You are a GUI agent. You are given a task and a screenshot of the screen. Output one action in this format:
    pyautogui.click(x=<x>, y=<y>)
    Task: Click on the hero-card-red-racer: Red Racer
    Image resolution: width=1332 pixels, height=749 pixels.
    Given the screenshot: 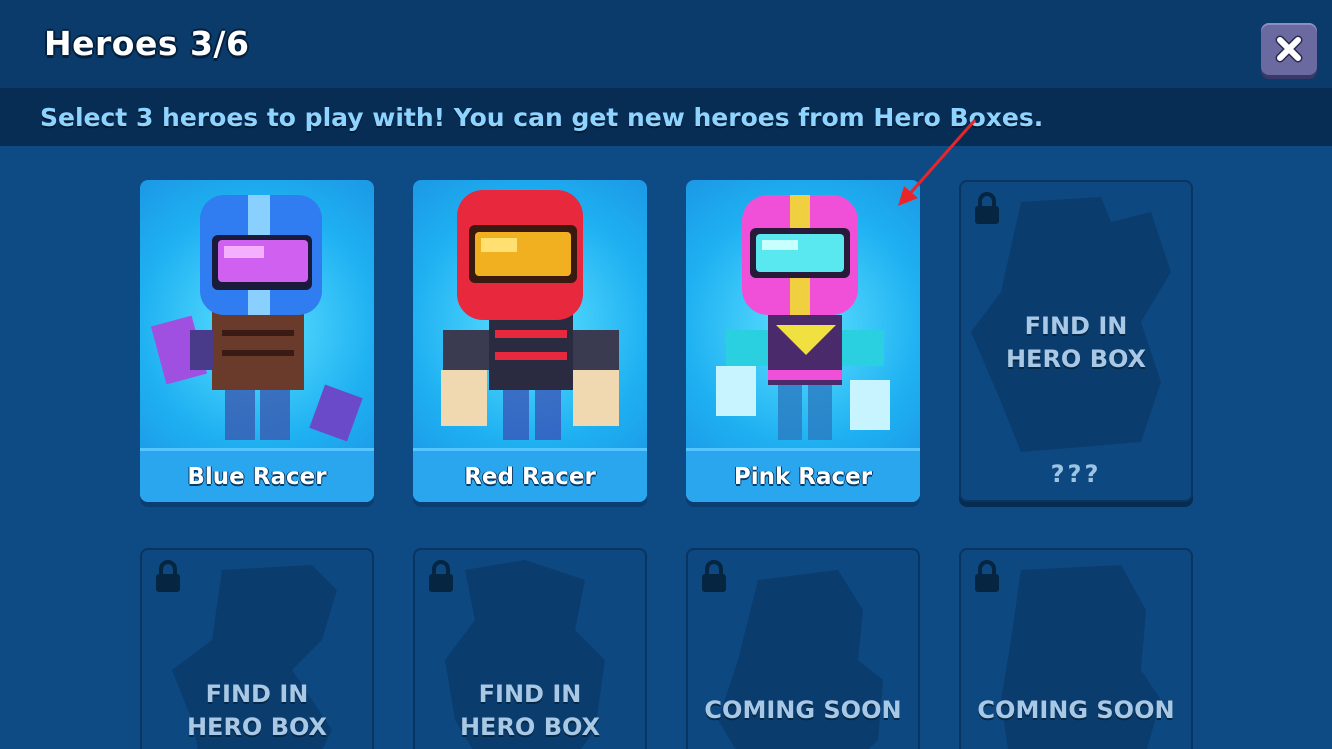 What is the action you would take?
    pyautogui.click(x=530, y=341)
    